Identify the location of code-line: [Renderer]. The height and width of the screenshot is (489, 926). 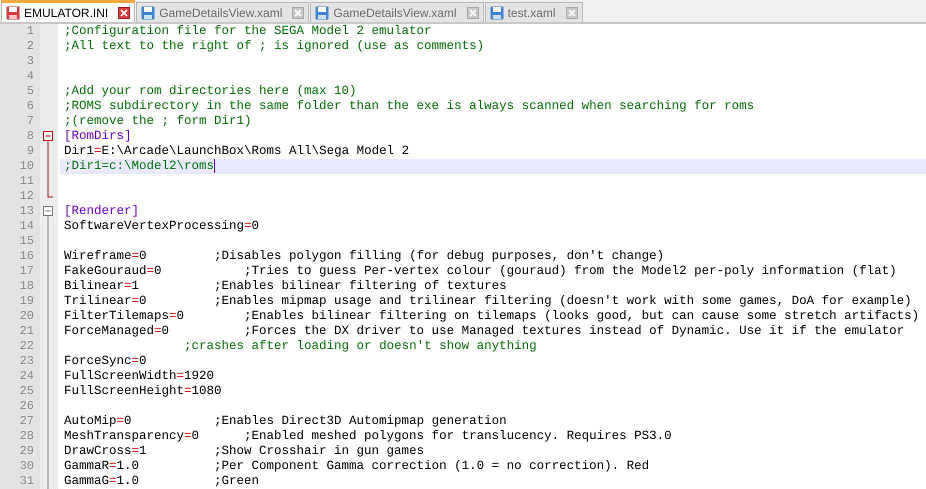
(102, 211).